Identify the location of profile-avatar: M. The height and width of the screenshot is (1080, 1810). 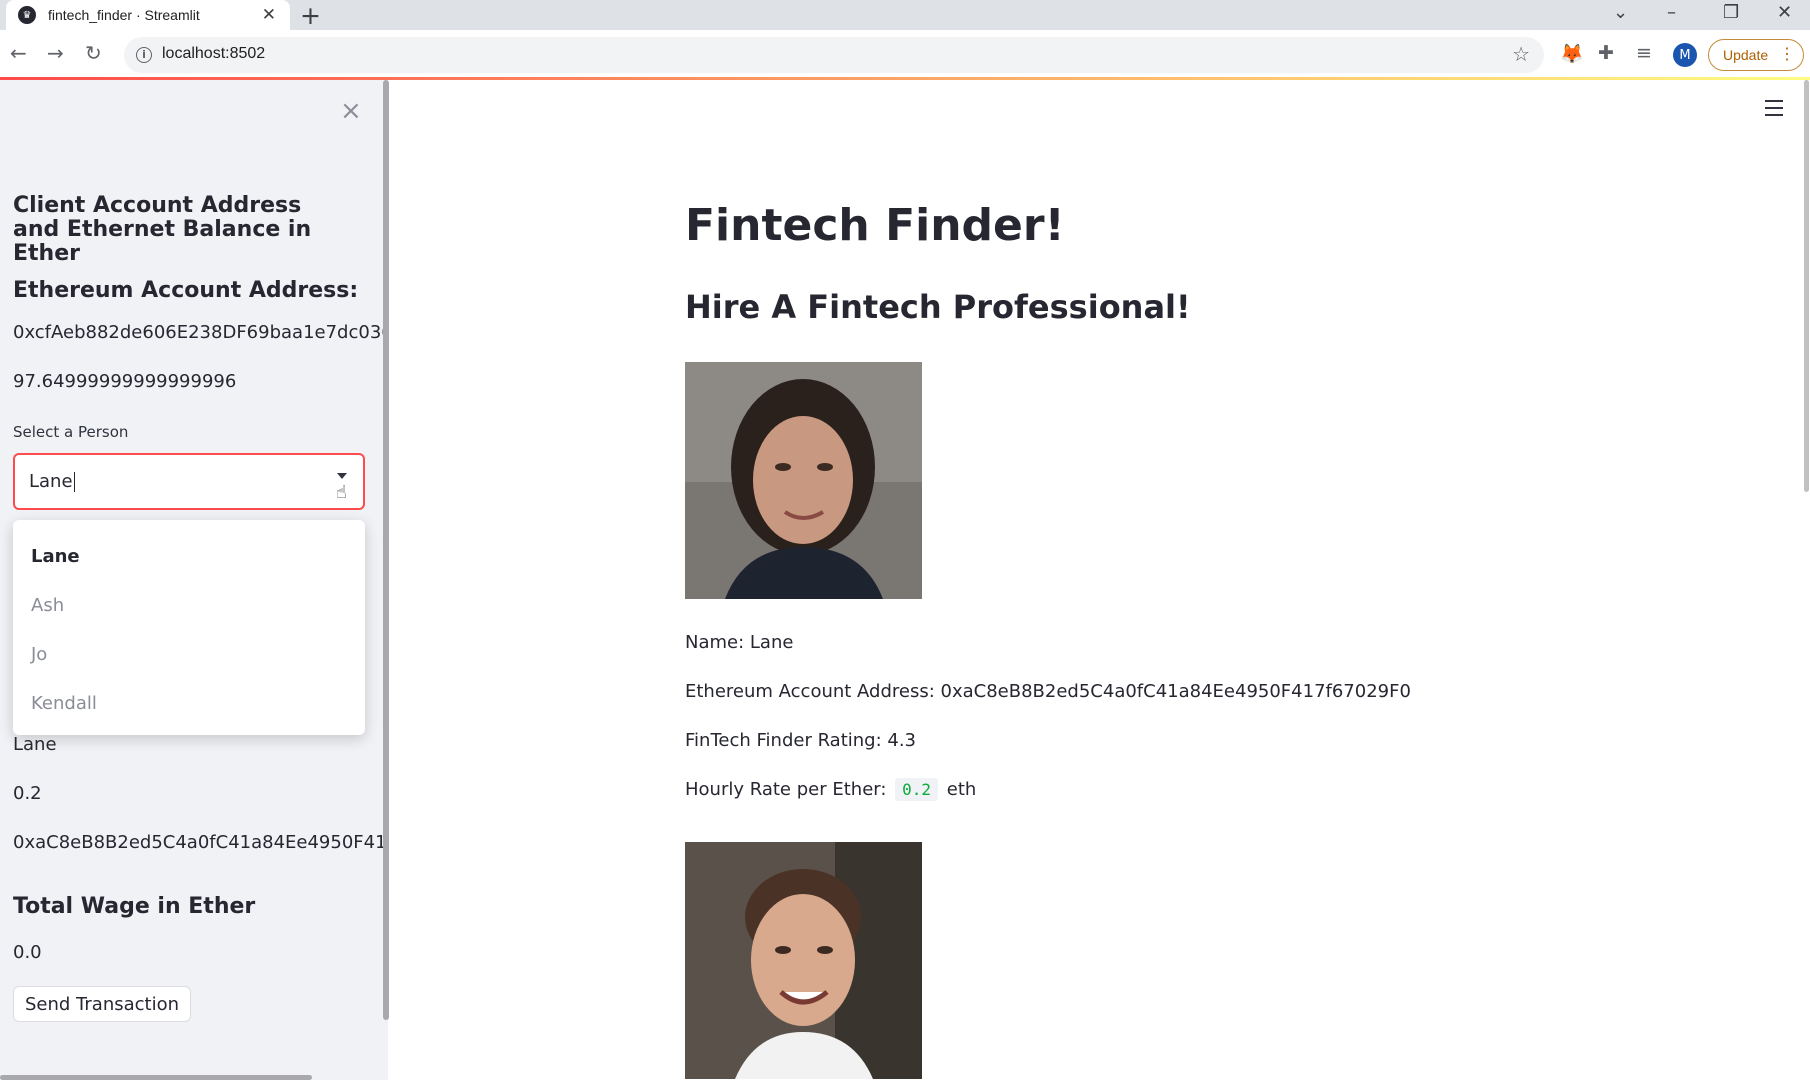
(1685, 55).